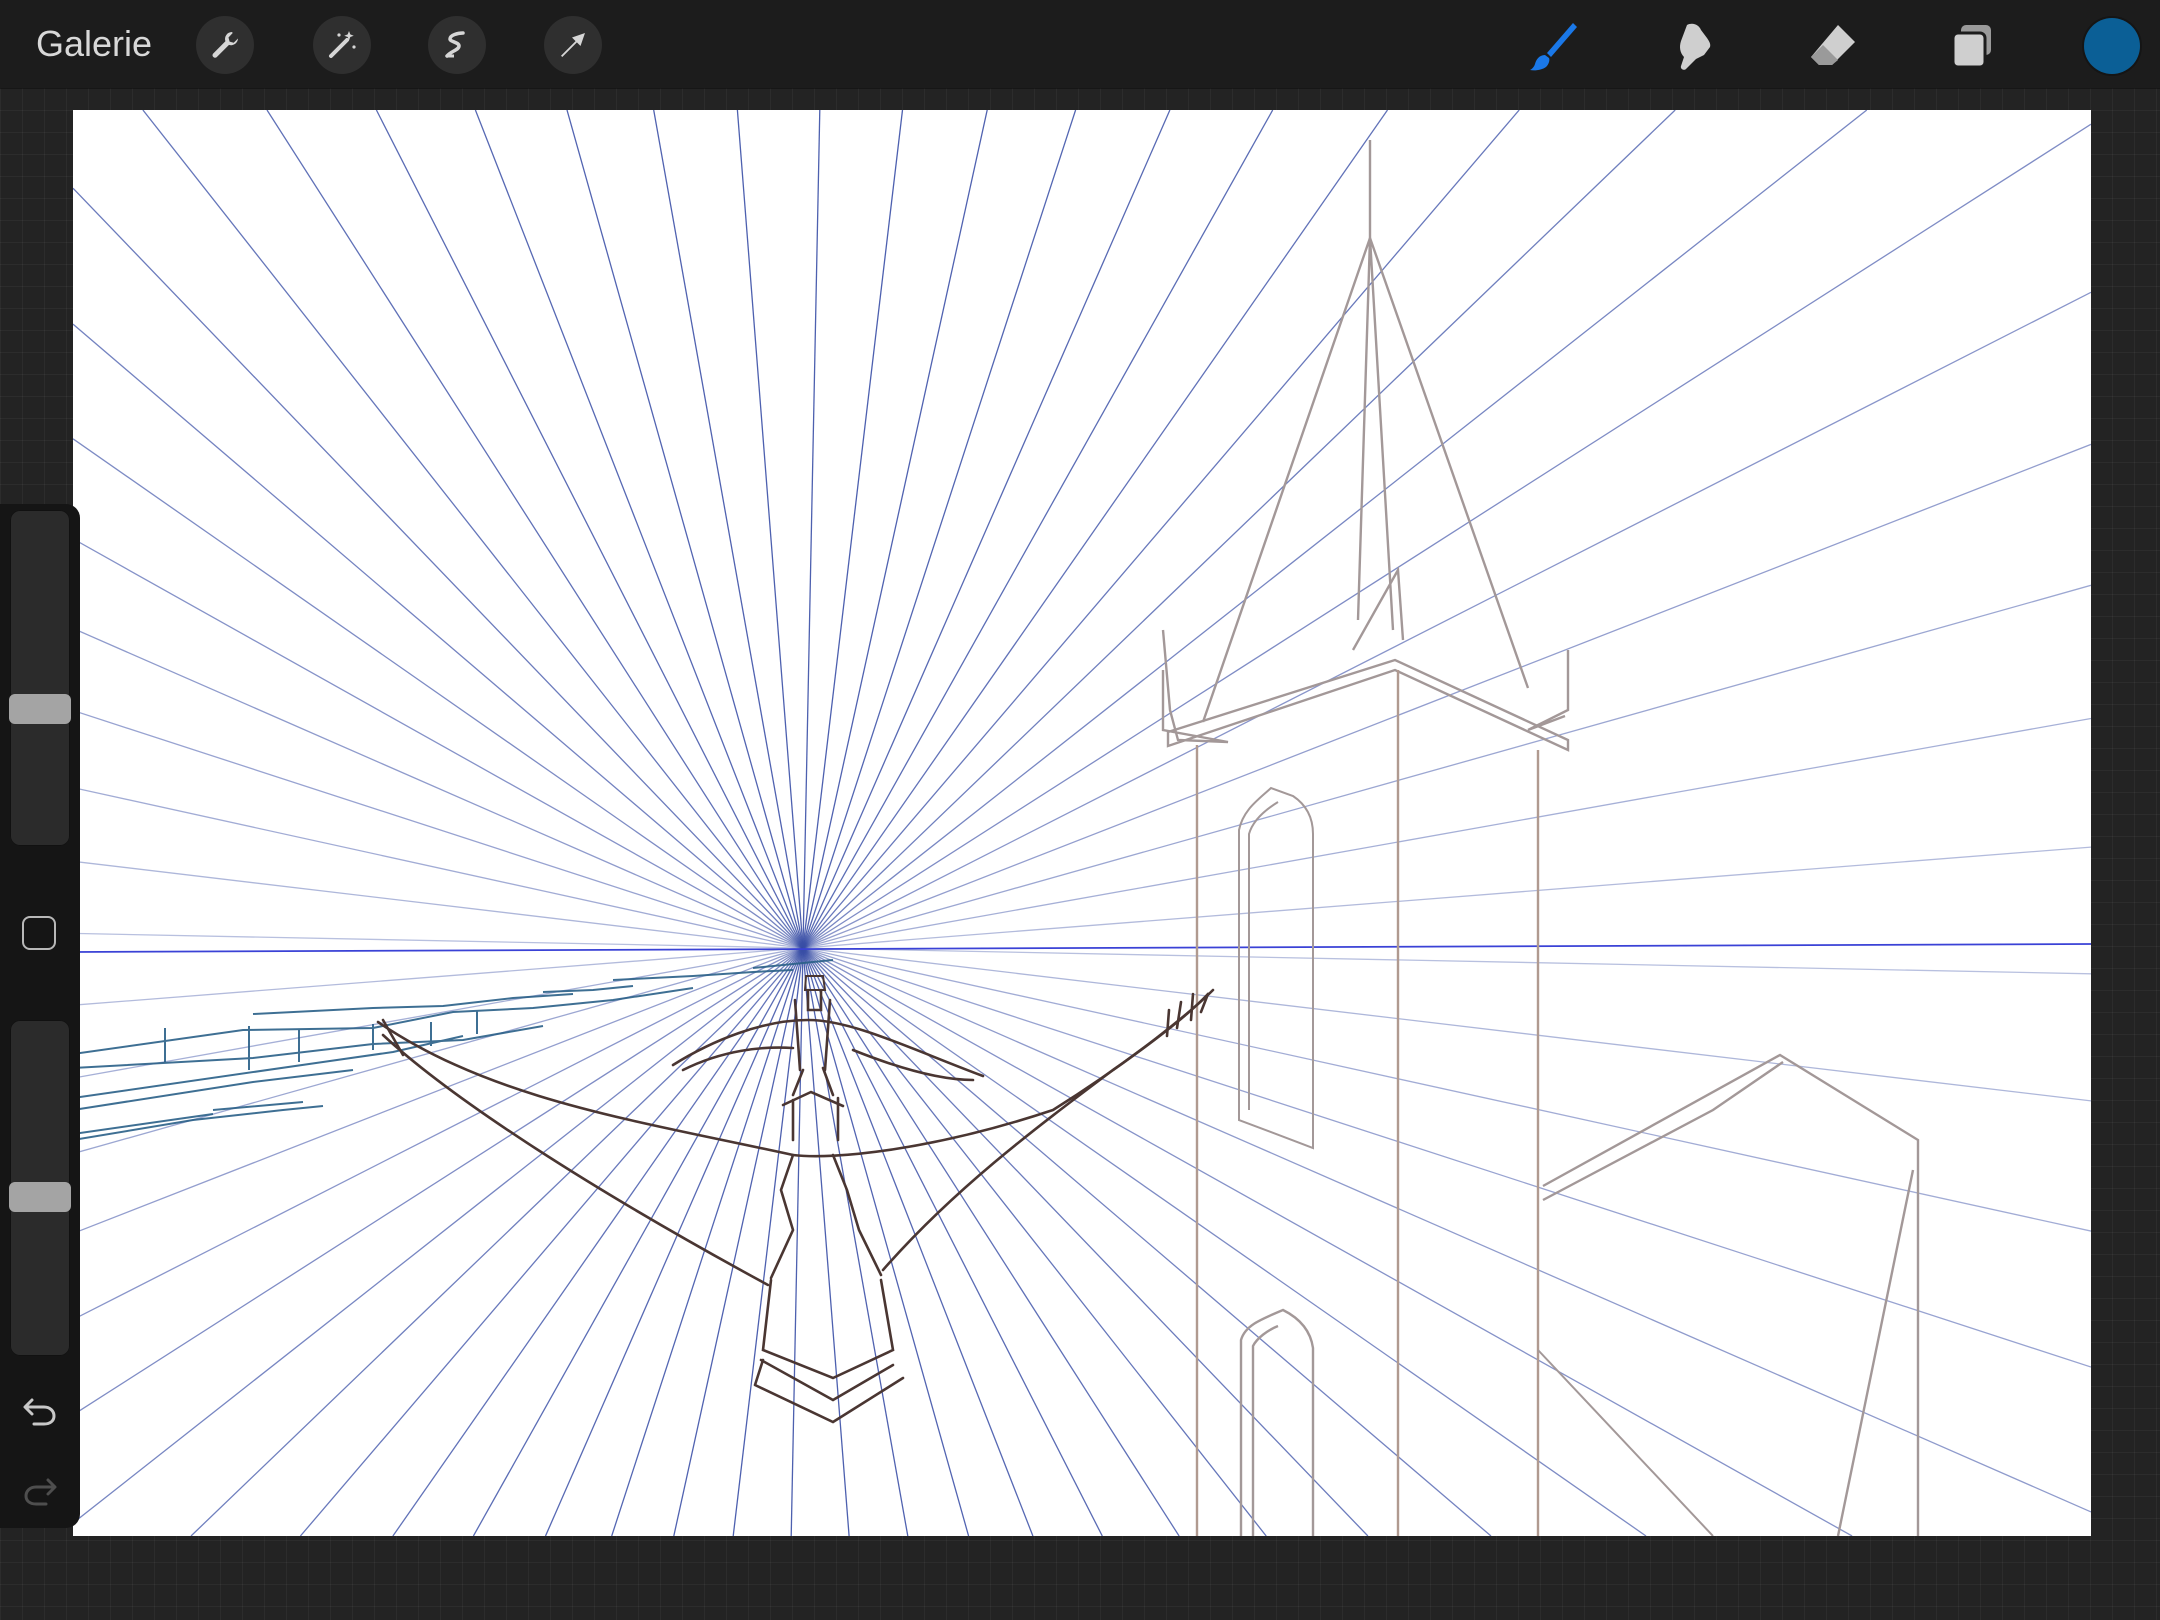 This screenshot has width=2160, height=1620. I want to click on brush-tool-button, so click(1554, 46).